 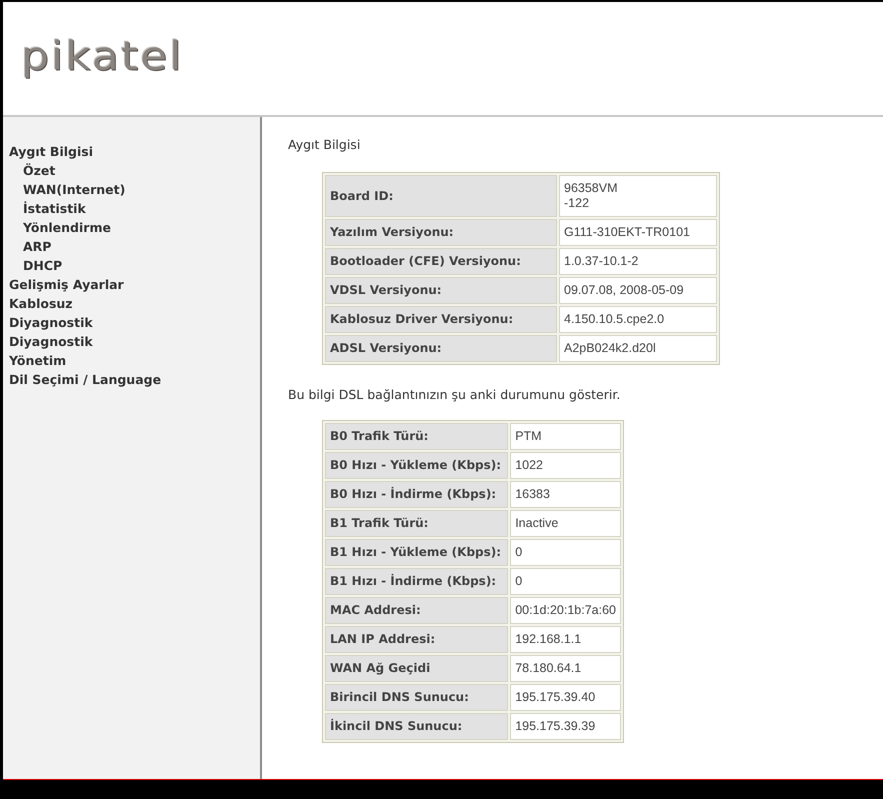 I want to click on field-label: Kablosuz Driver Versiyonu:, so click(x=441, y=319).